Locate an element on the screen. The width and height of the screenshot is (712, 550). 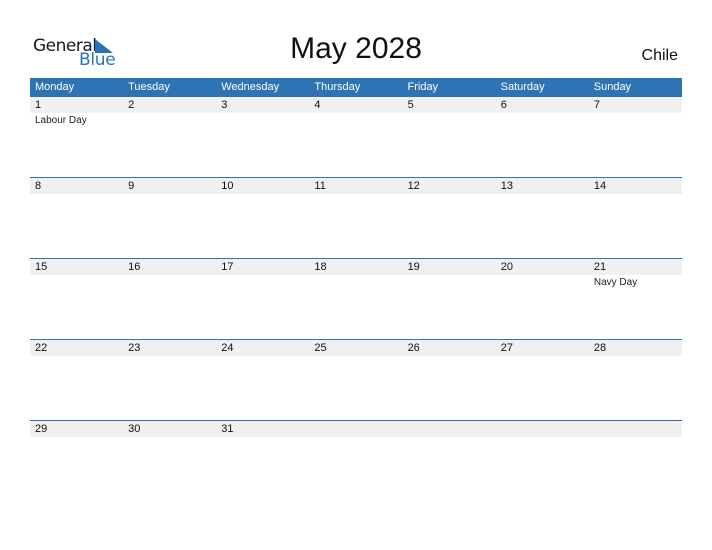
day-number: 21 is located at coordinates (600, 267).